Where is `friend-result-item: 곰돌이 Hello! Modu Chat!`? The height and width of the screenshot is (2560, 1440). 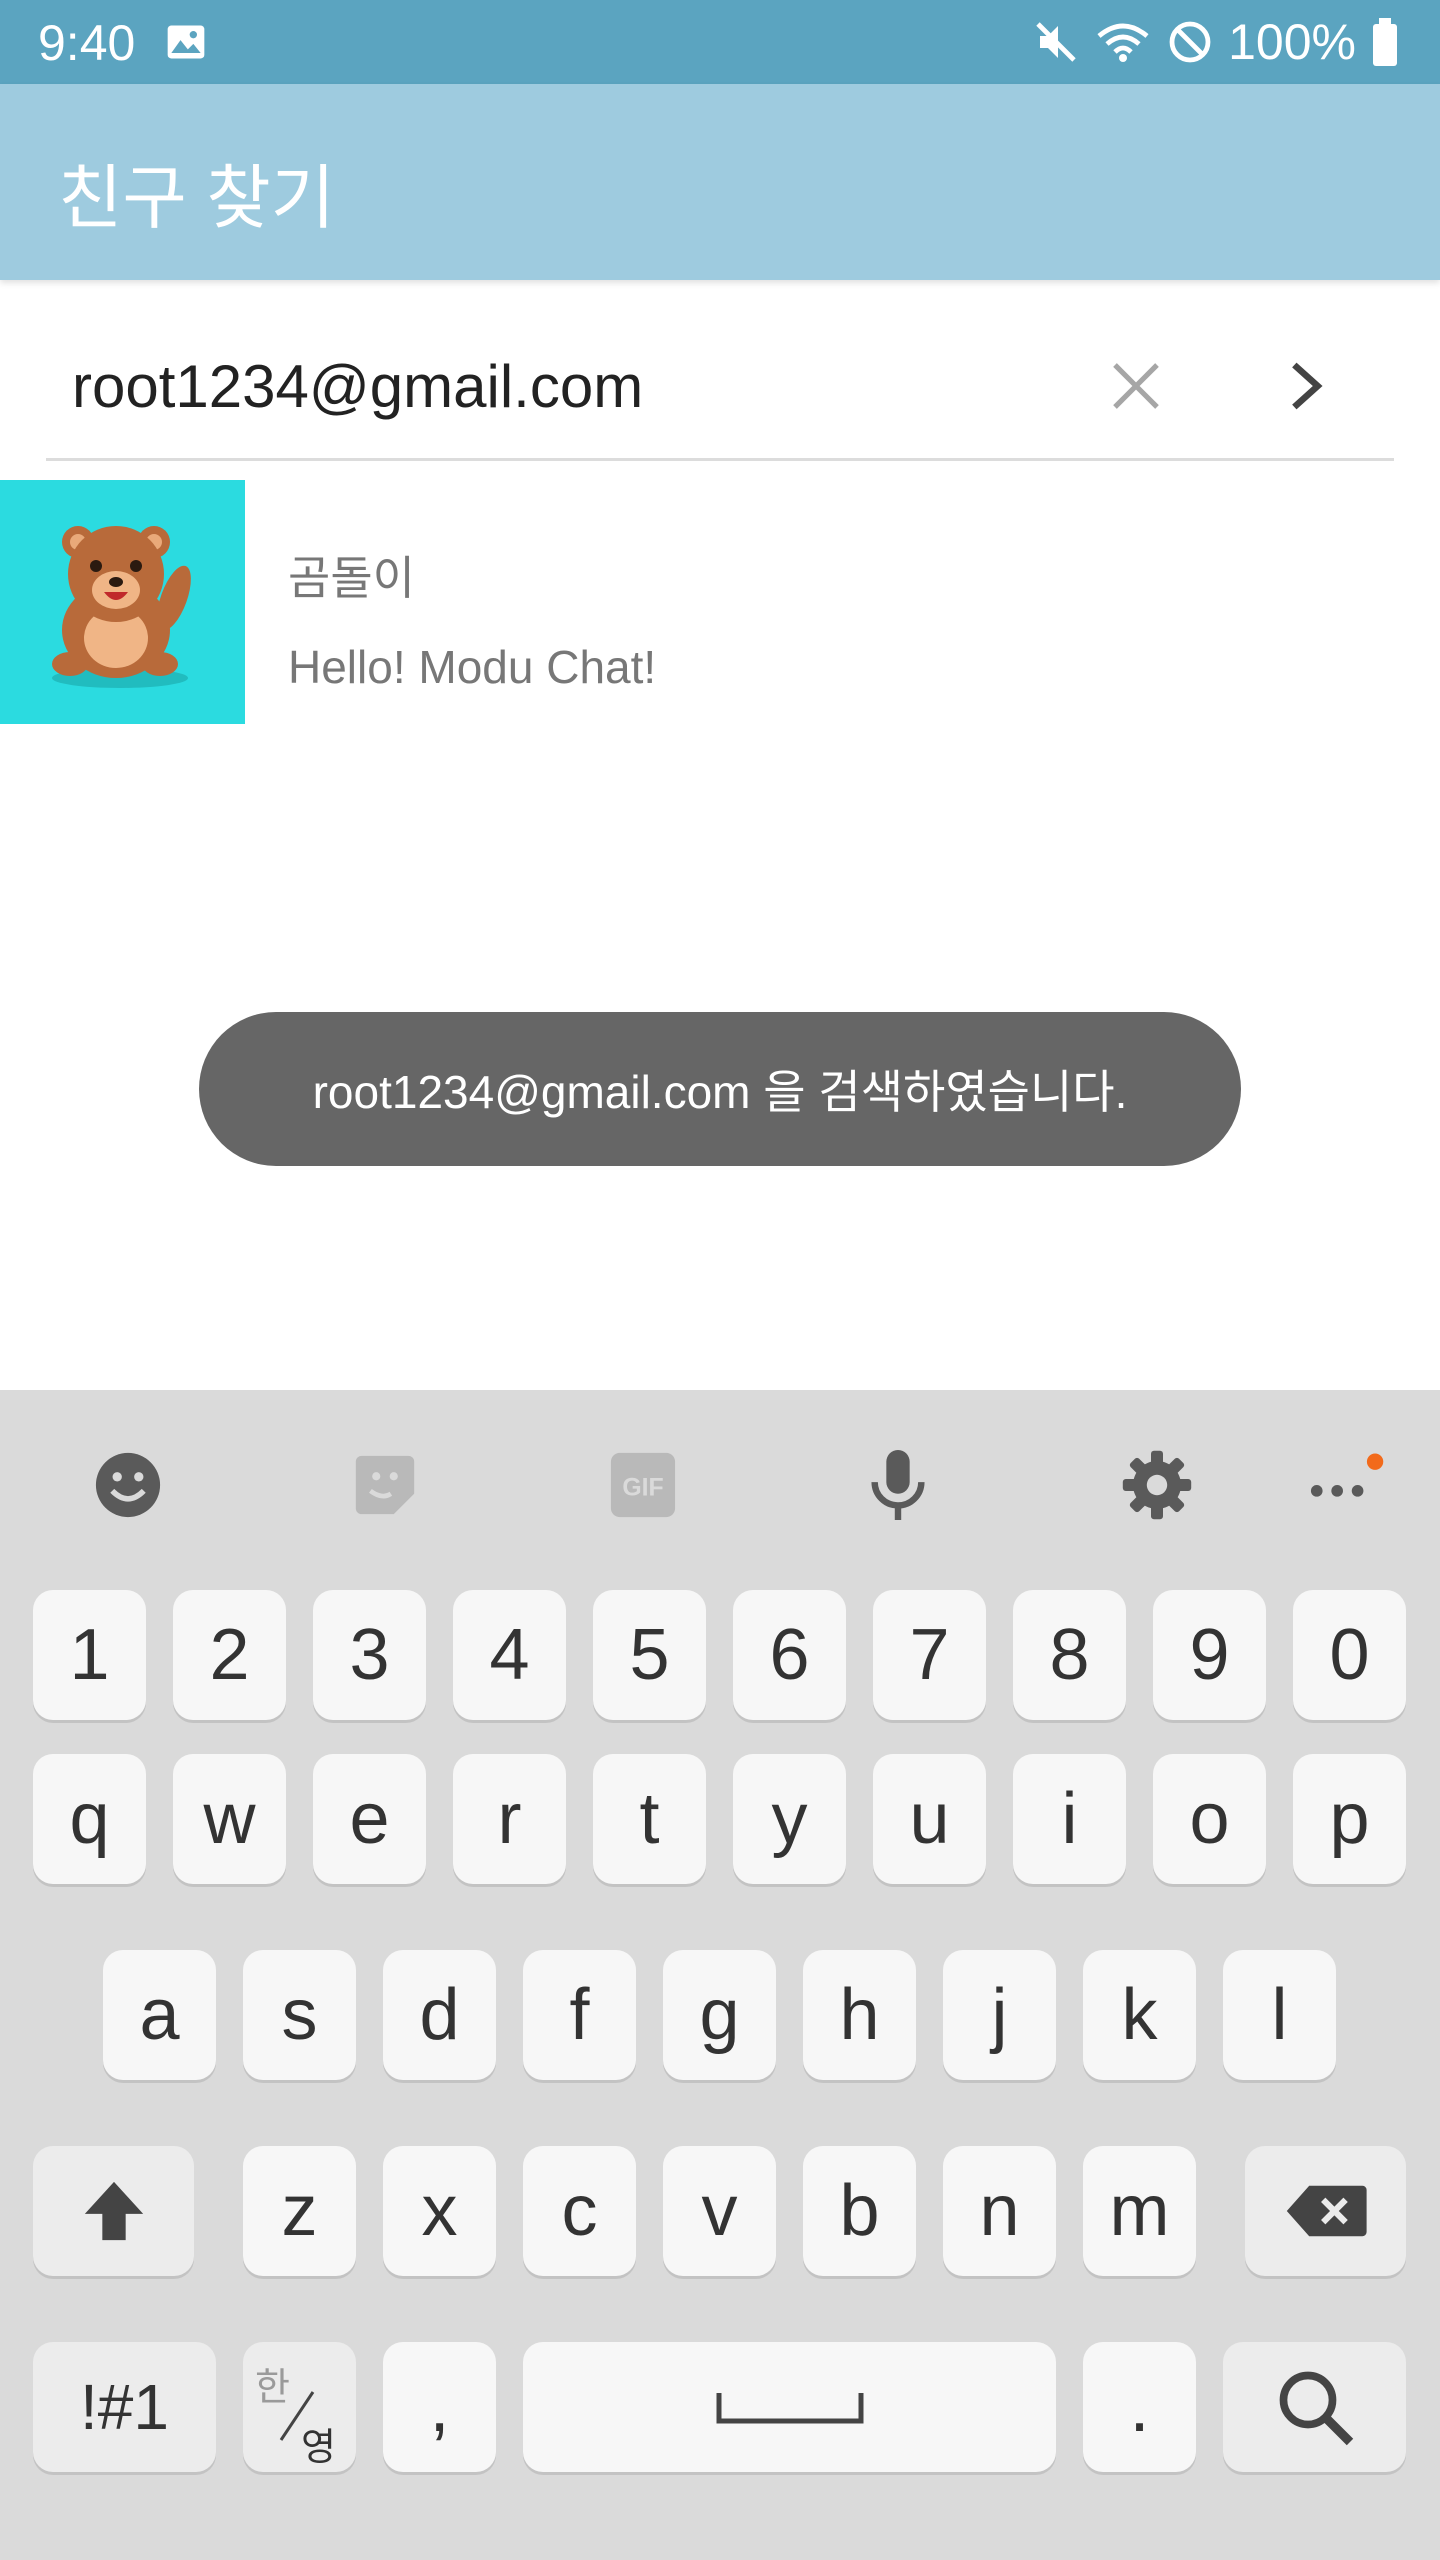 friend-result-item: 곰돌이 Hello! Modu Chat! is located at coordinates (720, 602).